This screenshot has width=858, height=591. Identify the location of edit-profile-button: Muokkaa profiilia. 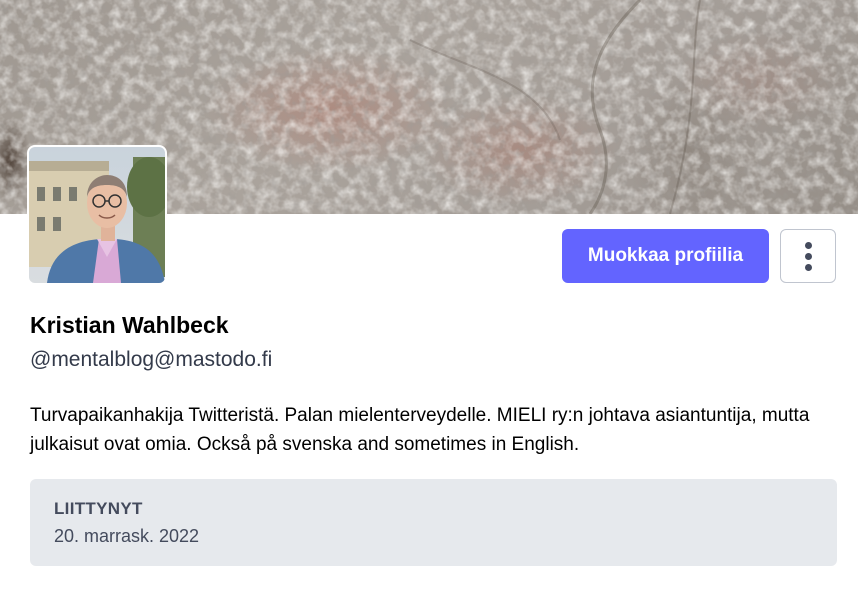
(665, 256).